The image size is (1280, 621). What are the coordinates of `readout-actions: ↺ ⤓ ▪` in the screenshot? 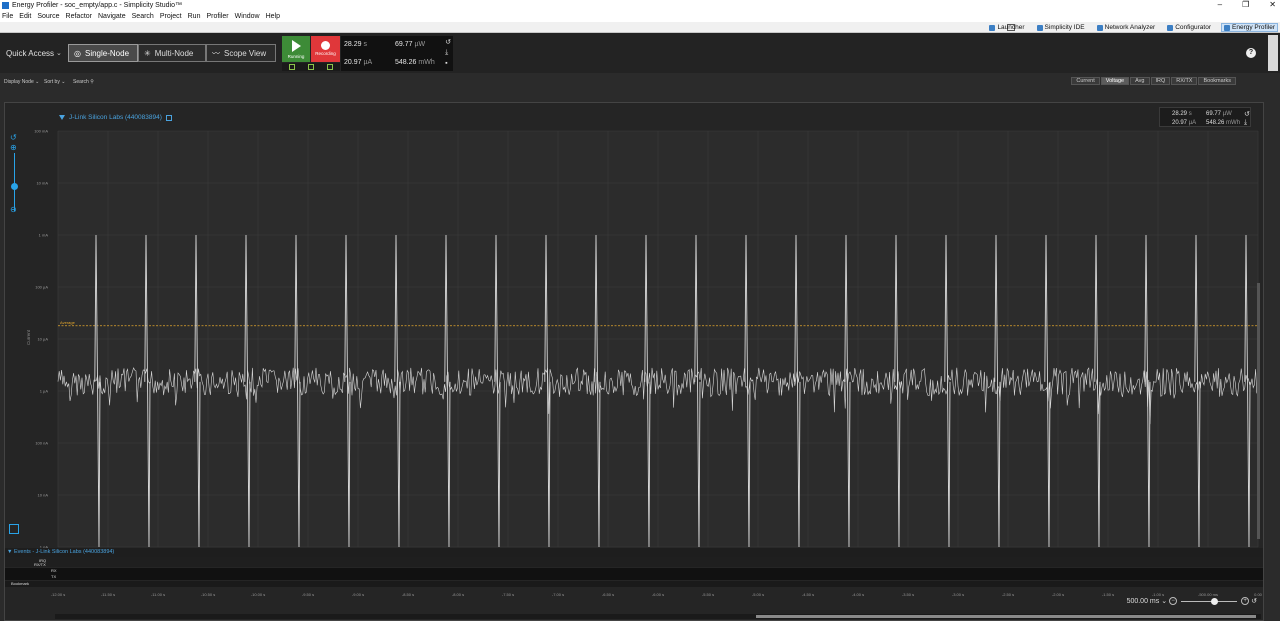 It's located at (448, 52).